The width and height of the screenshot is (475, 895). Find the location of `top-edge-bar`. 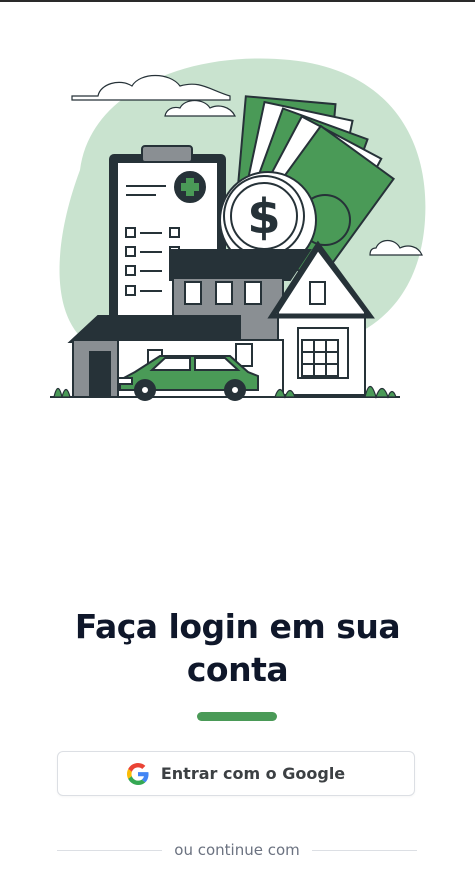

top-edge-bar is located at coordinates (237, 1).